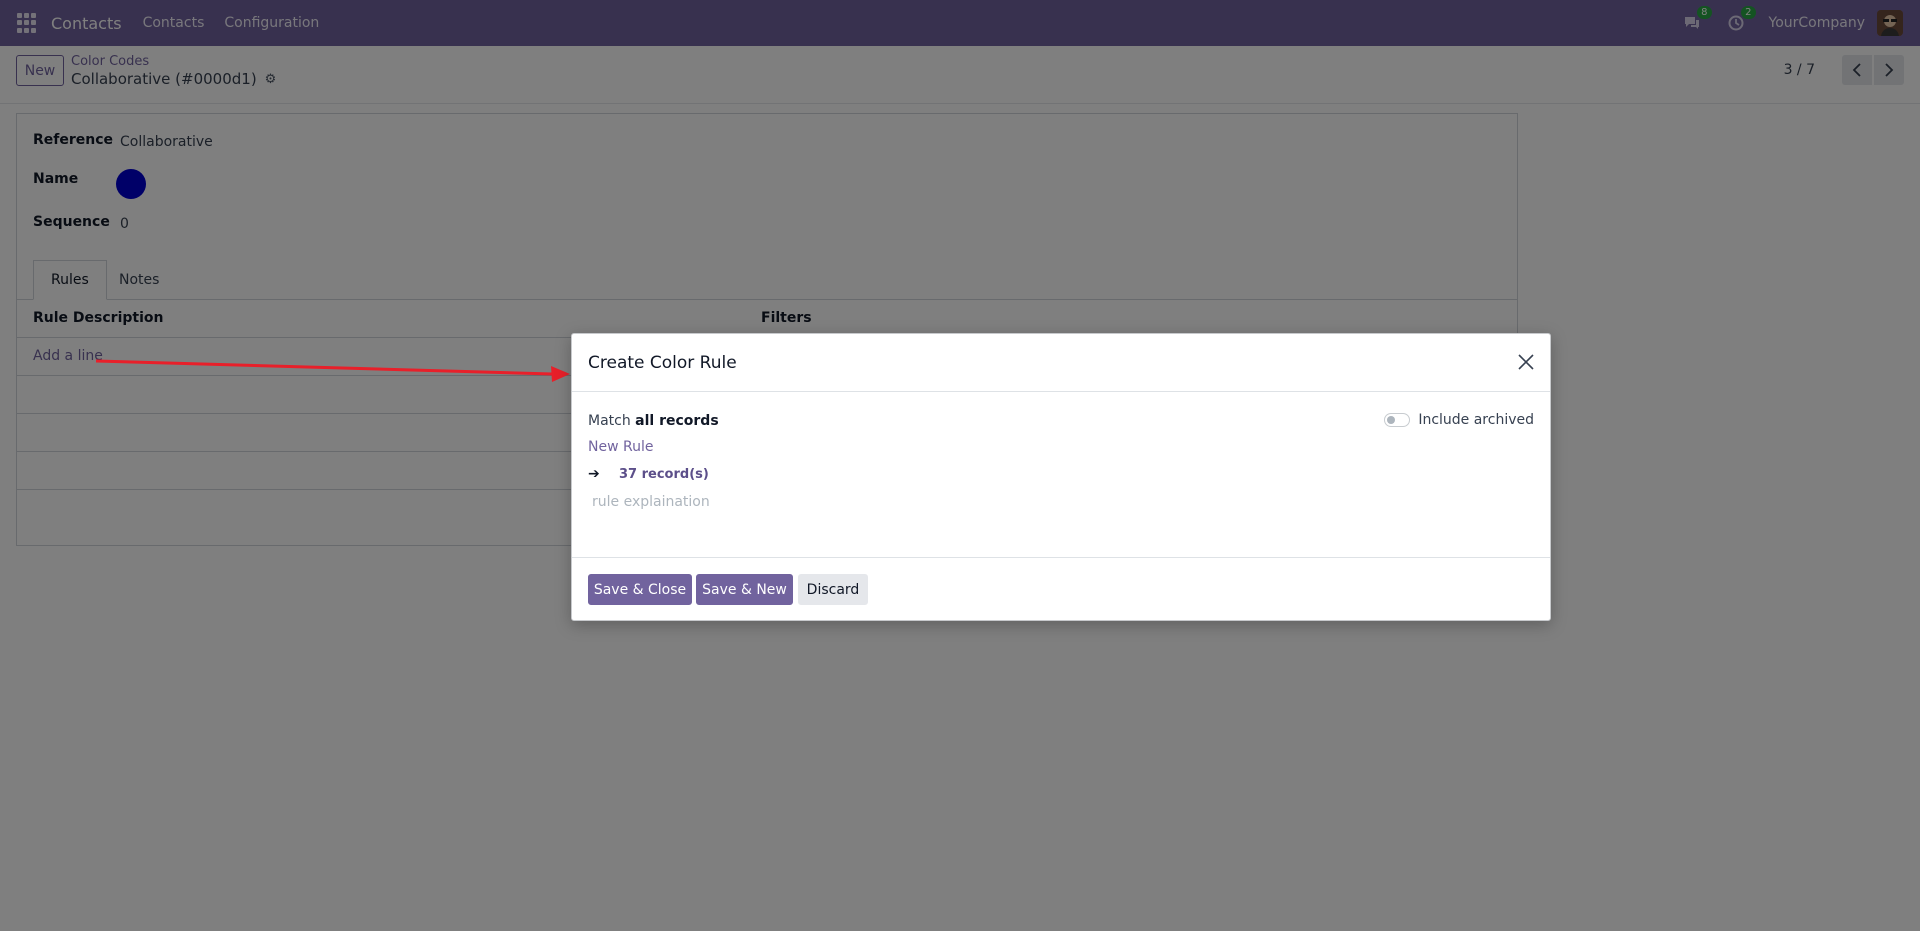 Image resolution: width=1920 pixels, height=931 pixels. Describe the element at coordinates (662, 363) in the screenshot. I see `dialog-title: Create Color Rule` at that location.